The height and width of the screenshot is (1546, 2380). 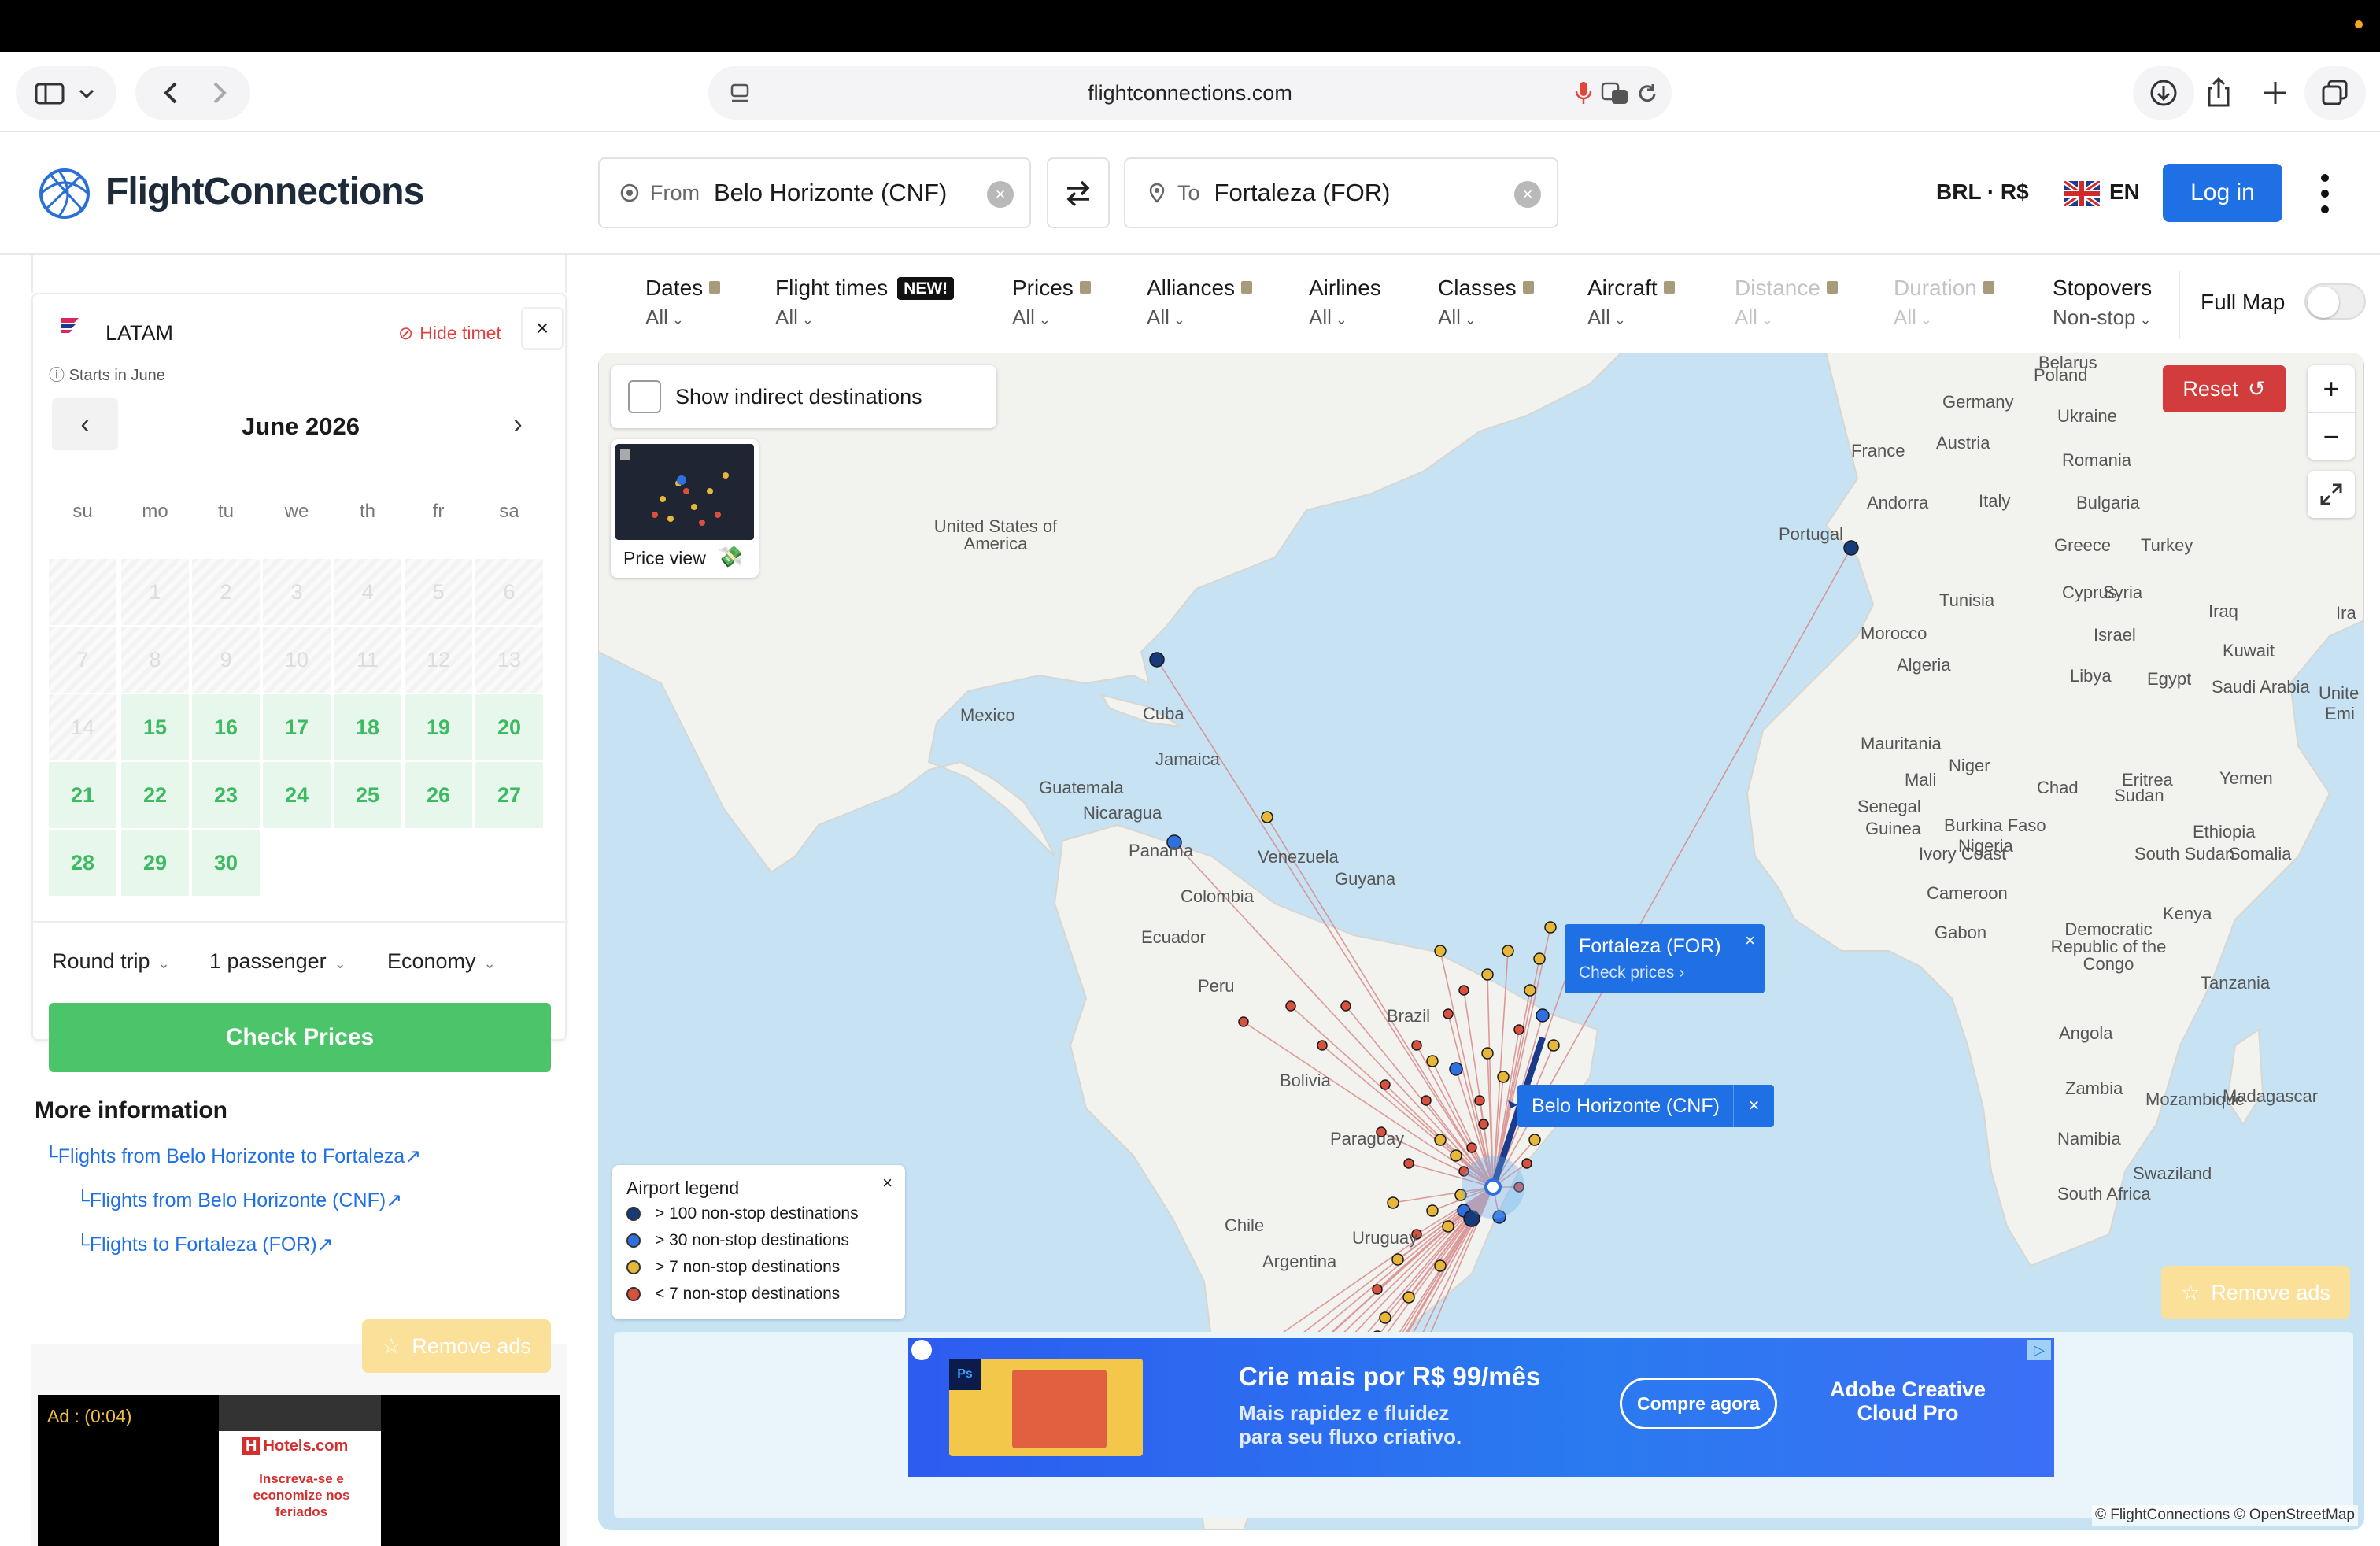 What do you see at coordinates (1647, 94) in the screenshot?
I see `reload-icon` at bounding box center [1647, 94].